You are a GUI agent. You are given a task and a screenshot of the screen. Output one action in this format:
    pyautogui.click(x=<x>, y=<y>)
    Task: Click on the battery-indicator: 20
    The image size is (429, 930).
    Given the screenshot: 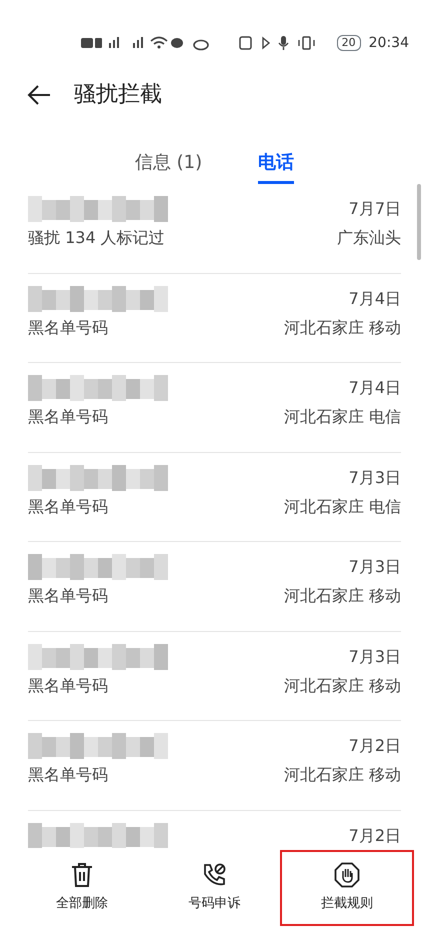 What is the action you would take?
    pyautogui.click(x=348, y=43)
    